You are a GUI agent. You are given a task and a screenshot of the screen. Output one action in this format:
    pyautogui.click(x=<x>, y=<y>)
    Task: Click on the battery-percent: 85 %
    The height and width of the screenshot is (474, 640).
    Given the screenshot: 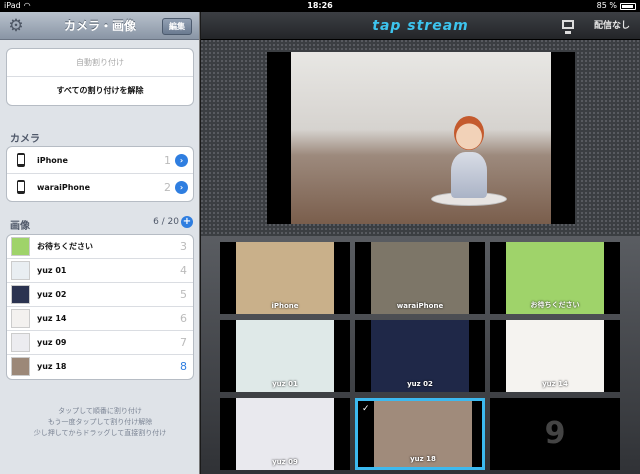 What is the action you would take?
    pyautogui.click(x=606, y=5)
    